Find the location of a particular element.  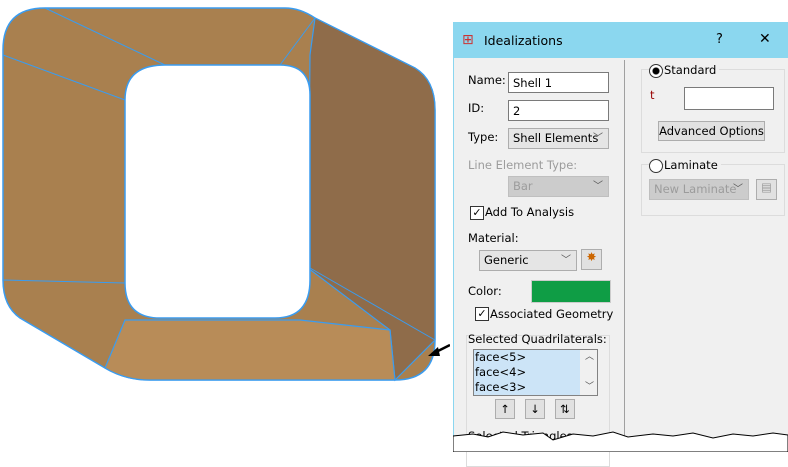

laminate-label: Laminate is located at coordinates (692, 165).